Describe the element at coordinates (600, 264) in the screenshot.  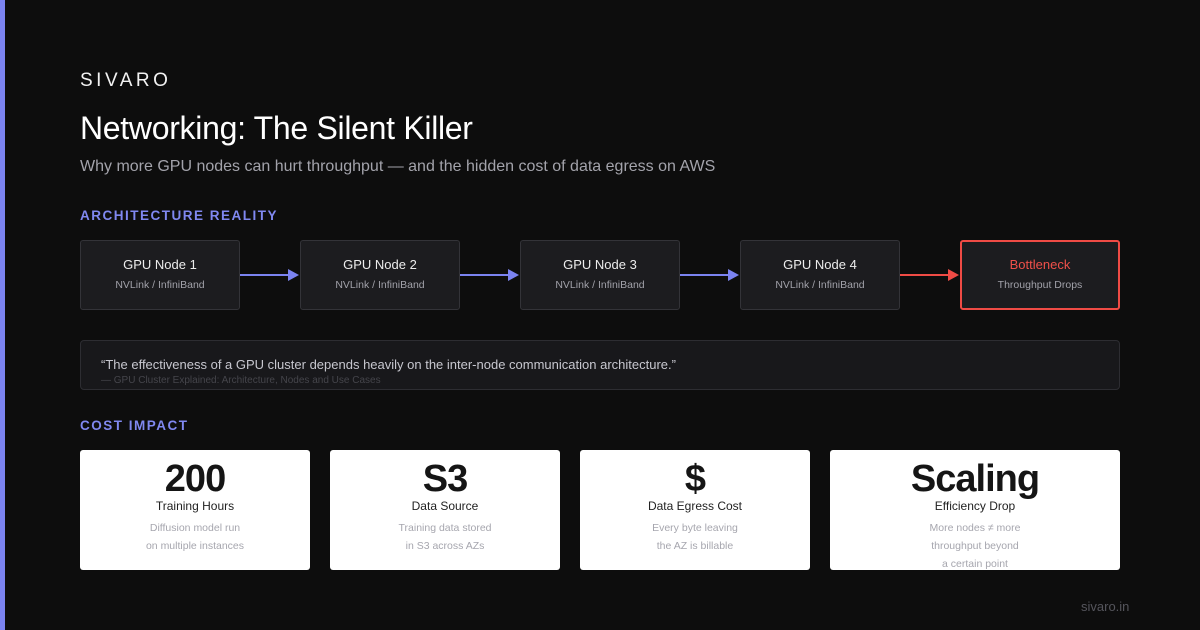
I see `node-title: GPU Node 3` at that location.